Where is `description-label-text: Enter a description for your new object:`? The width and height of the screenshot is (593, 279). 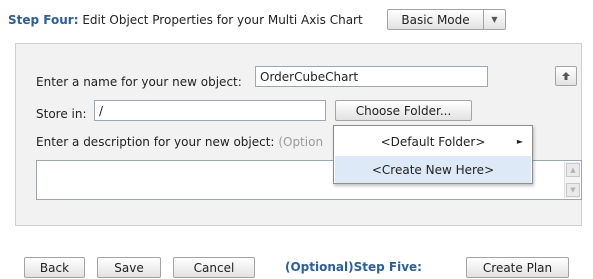 description-label-text: Enter a description for your new object: is located at coordinates (155, 142).